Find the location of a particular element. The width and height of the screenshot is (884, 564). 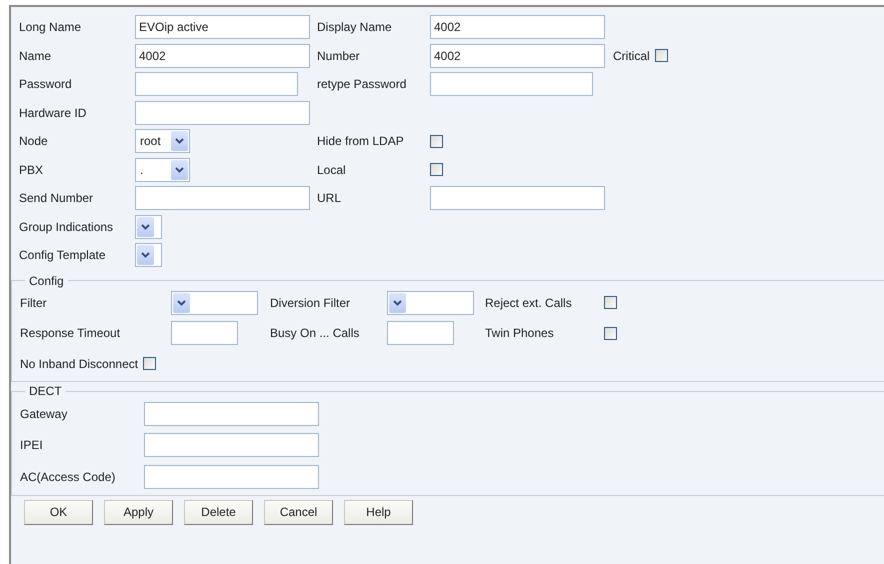

field-label: URL is located at coordinates (329, 198).